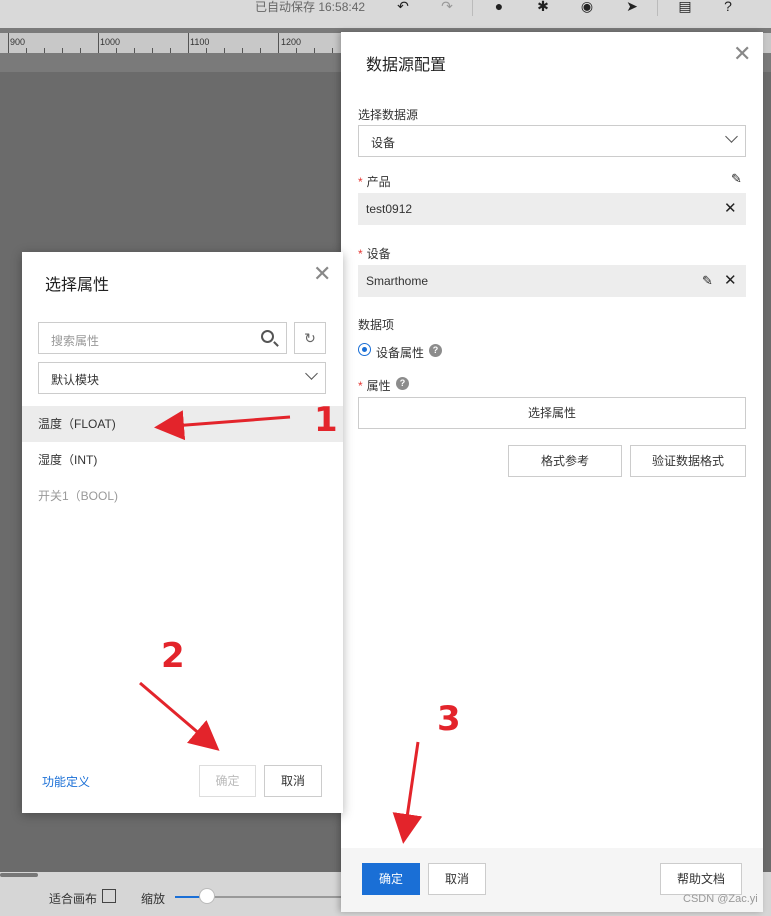  I want to click on search-input: 搜索属性, so click(162, 338).